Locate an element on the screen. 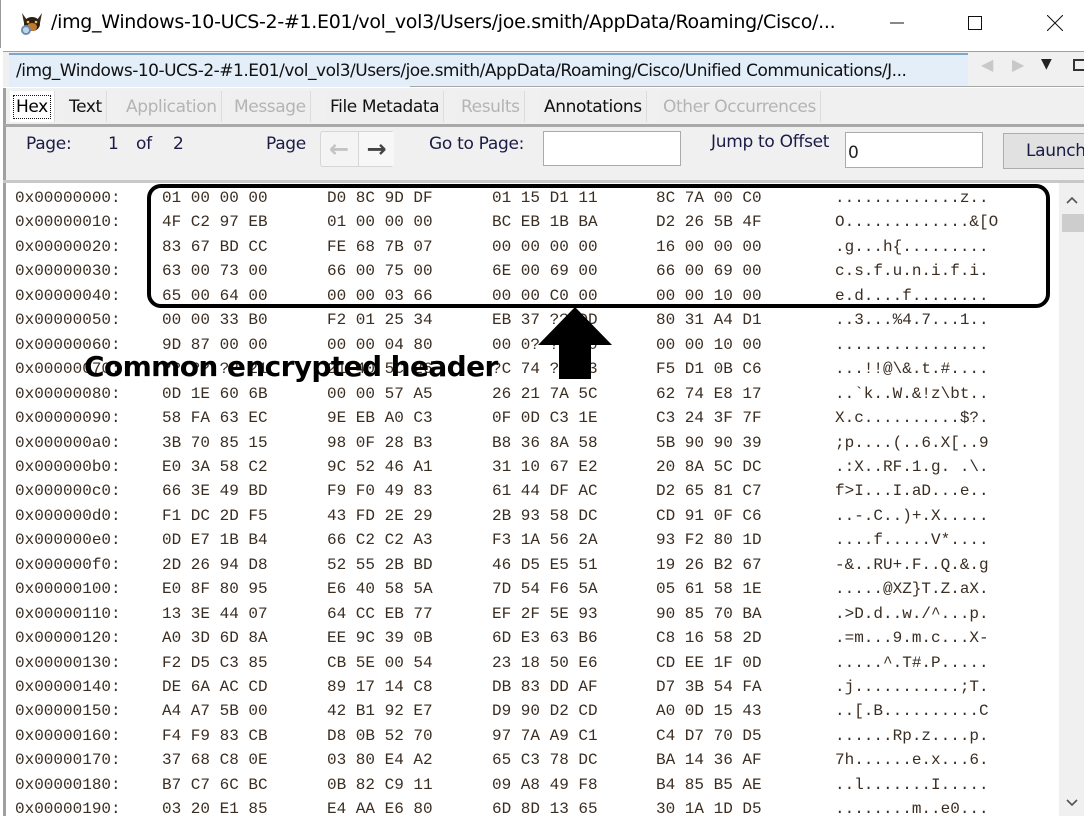 This screenshot has width=1084, height=816. hex-ascii: c.s.f.u.n.i.f.i. is located at coordinates (912, 271).